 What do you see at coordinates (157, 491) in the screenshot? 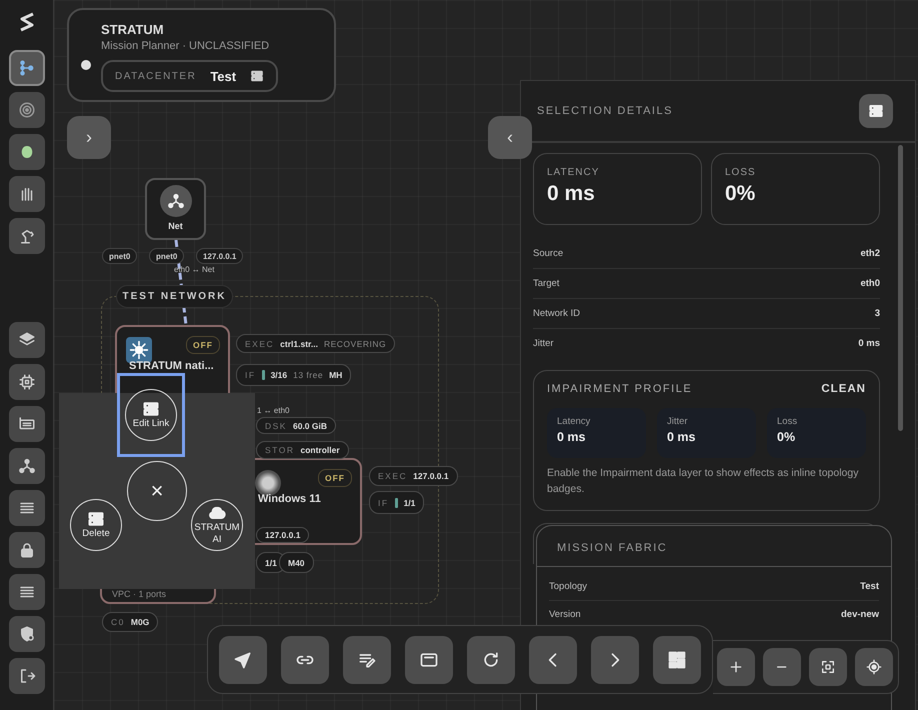
I see `close-button: ×` at bounding box center [157, 491].